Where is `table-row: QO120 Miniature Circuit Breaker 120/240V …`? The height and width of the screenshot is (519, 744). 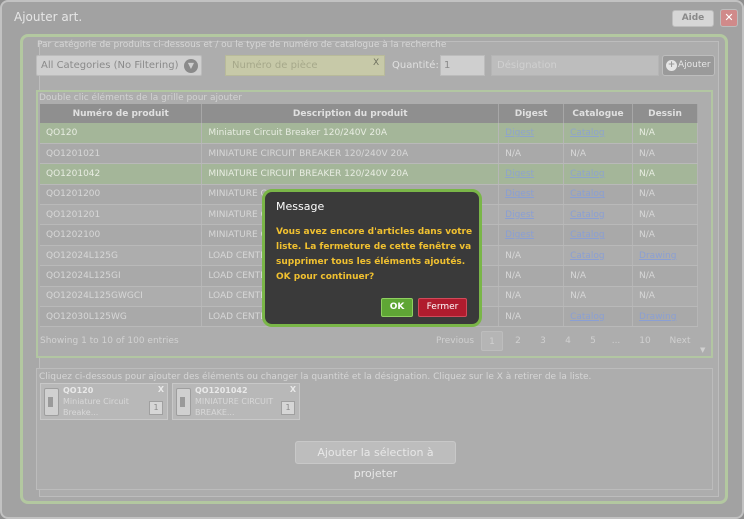 table-row: QO120 Miniature Circuit Breaker 120/240V … is located at coordinates (369, 133).